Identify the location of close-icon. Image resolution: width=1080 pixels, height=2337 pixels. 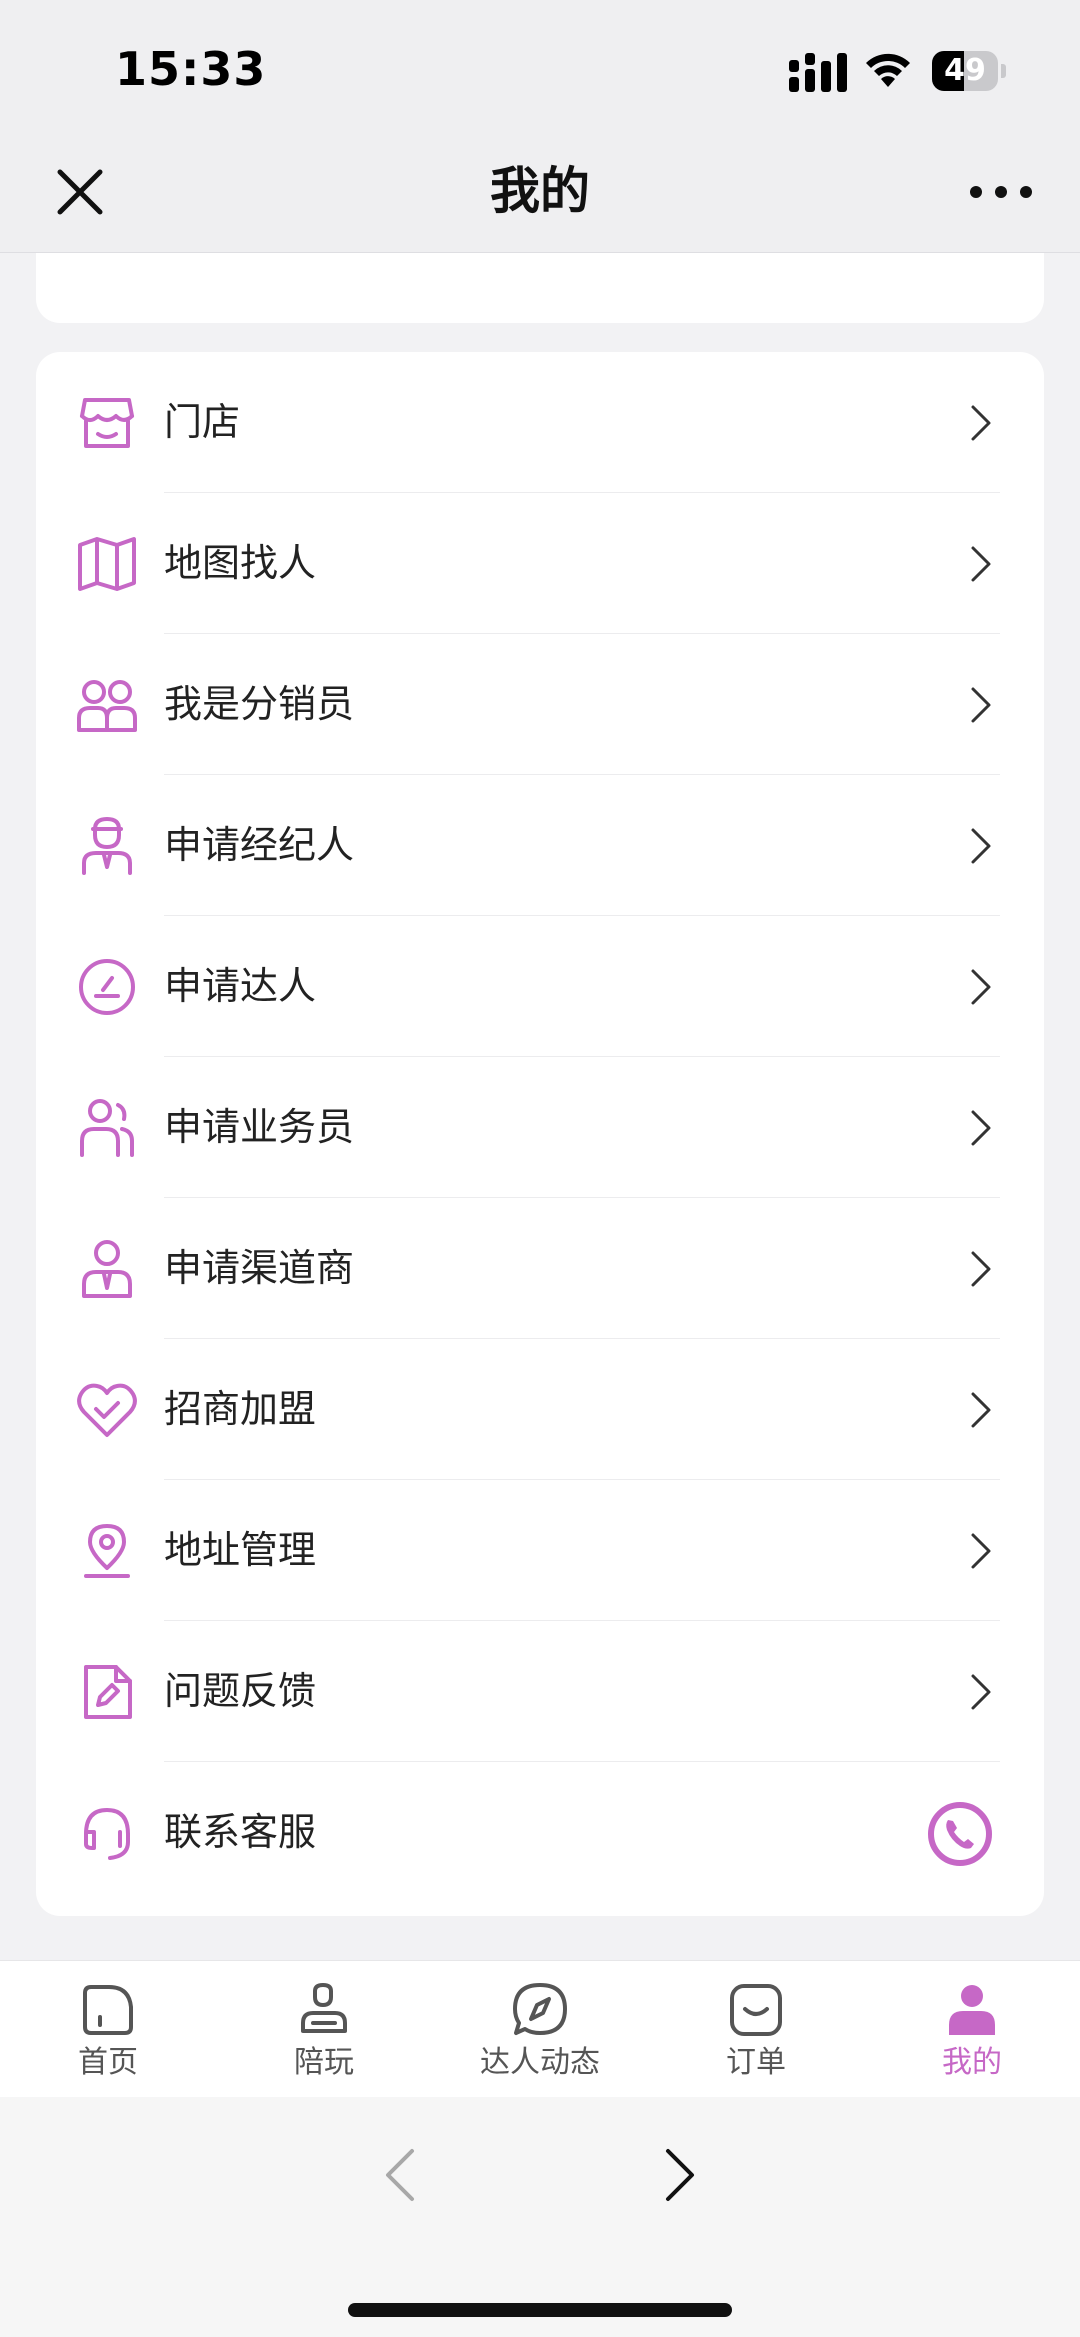
(80, 192).